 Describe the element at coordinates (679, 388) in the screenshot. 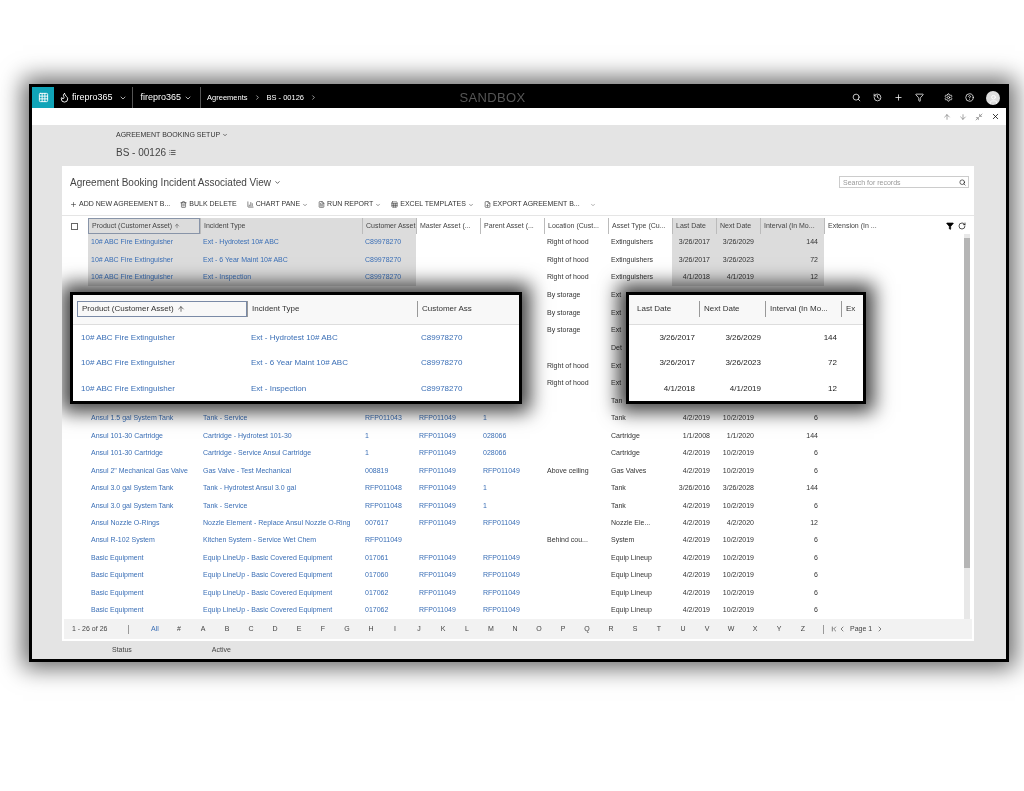

I see `table-cell: 4/1/2018` at that location.